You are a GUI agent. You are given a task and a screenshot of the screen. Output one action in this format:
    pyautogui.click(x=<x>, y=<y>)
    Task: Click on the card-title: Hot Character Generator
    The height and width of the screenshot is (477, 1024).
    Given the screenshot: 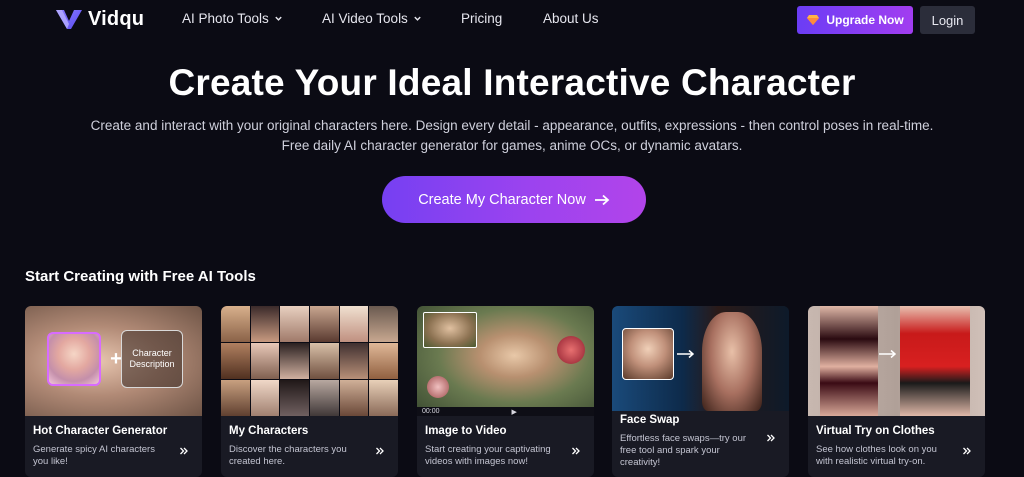 What is the action you would take?
    pyautogui.click(x=100, y=431)
    